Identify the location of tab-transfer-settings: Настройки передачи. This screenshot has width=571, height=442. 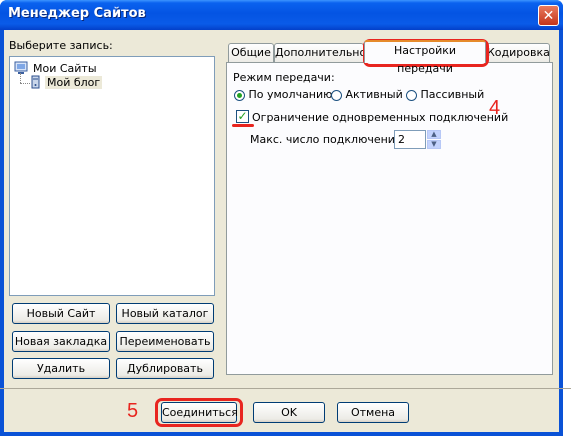
(425, 57).